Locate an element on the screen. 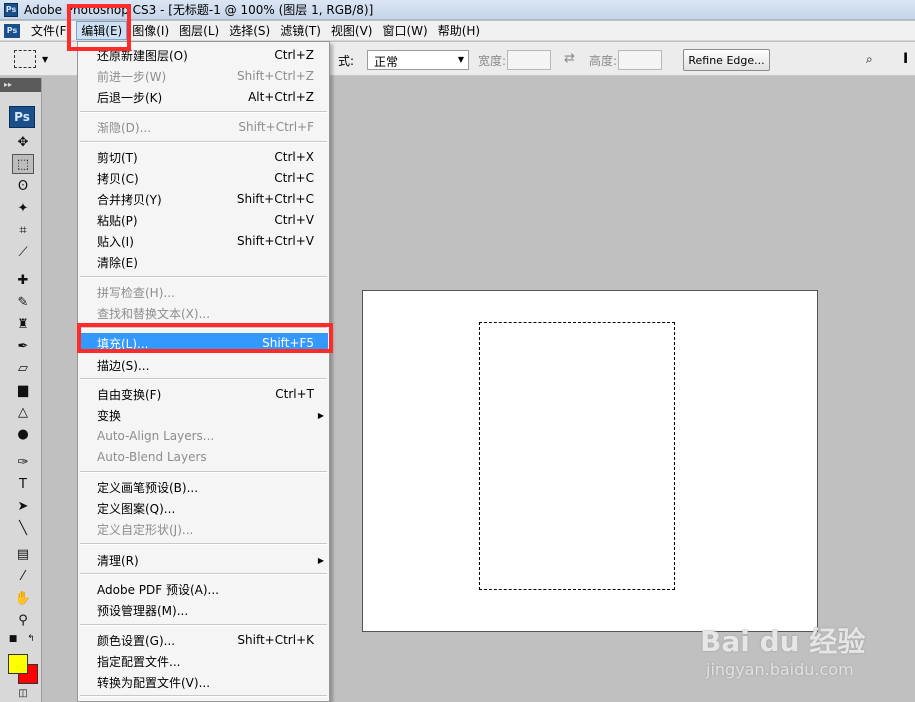  menu-window: 窗口(W) is located at coordinates (404, 30).